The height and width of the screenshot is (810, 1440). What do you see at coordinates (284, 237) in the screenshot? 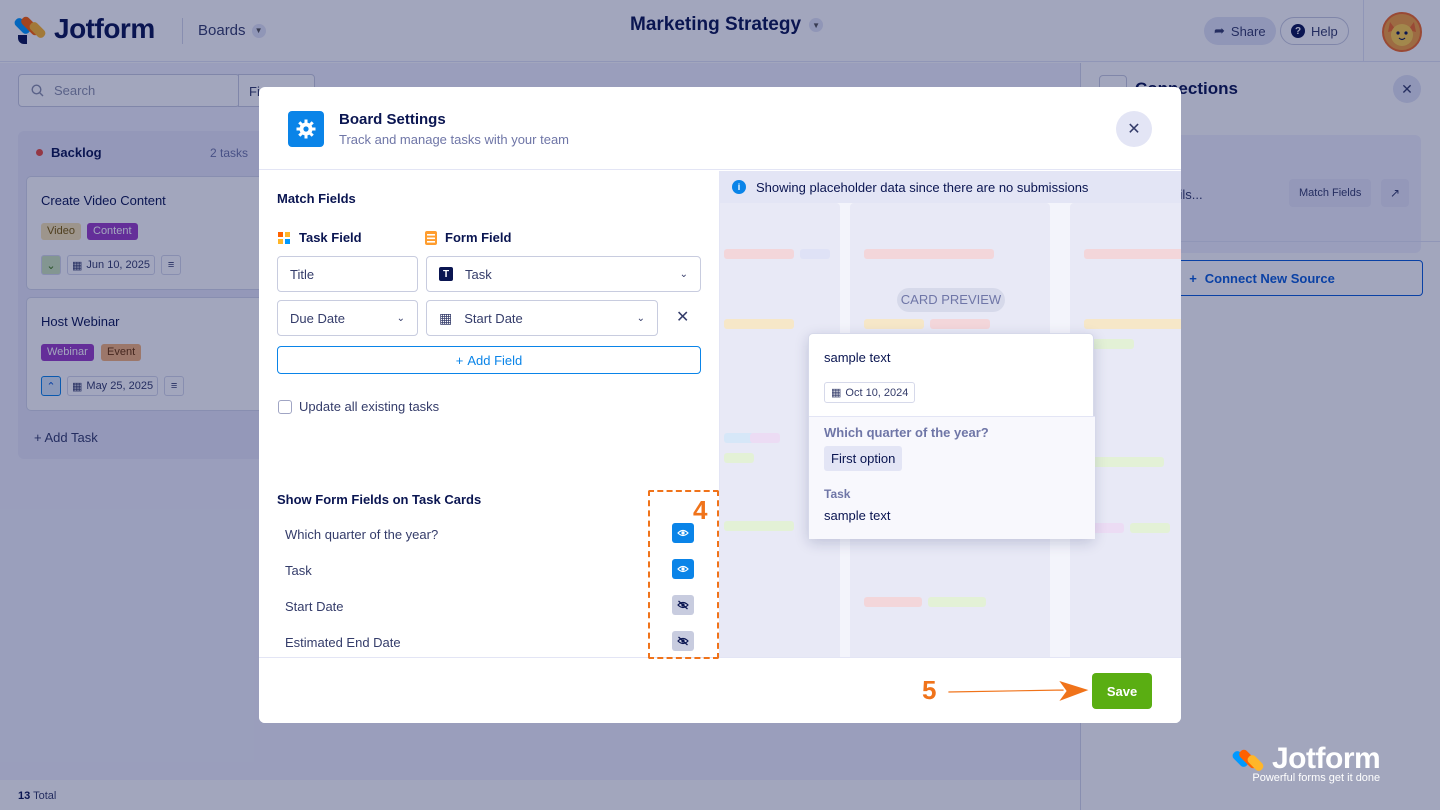
I see `task-field-icon` at bounding box center [284, 237].